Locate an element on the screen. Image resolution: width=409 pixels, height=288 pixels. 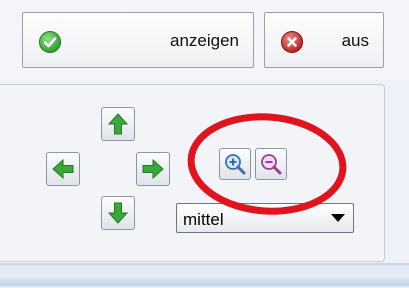
pan-right-button is located at coordinates (153, 169).